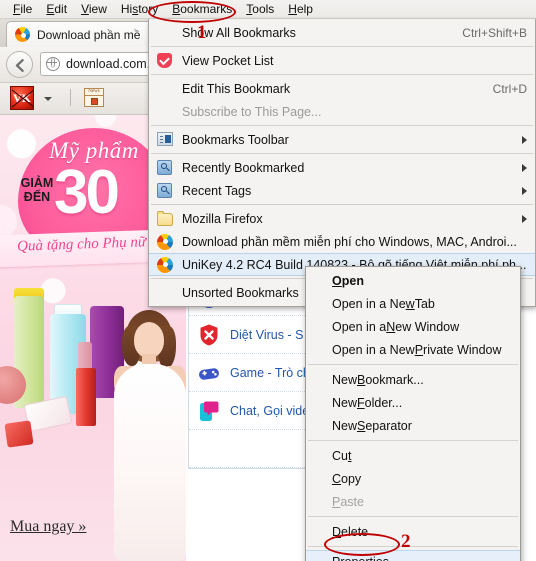 The height and width of the screenshot is (561, 536). Describe the element at coordinates (165, 218) in the screenshot. I see `folder-icon` at that location.